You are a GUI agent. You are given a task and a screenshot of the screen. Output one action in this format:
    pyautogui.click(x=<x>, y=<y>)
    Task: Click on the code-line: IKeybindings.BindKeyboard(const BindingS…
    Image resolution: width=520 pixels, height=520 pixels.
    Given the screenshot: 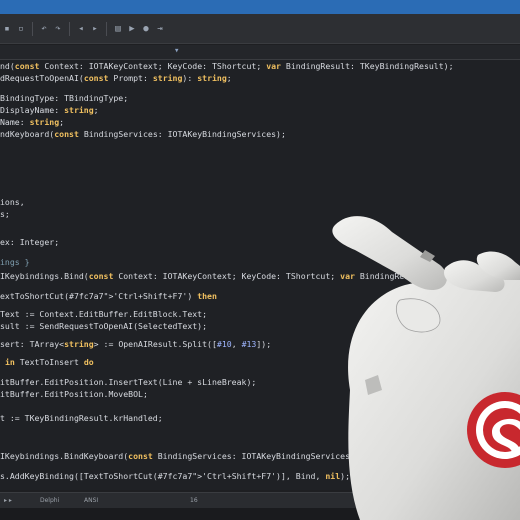 What is the action you would take?
    pyautogui.click(x=180, y=456)
    